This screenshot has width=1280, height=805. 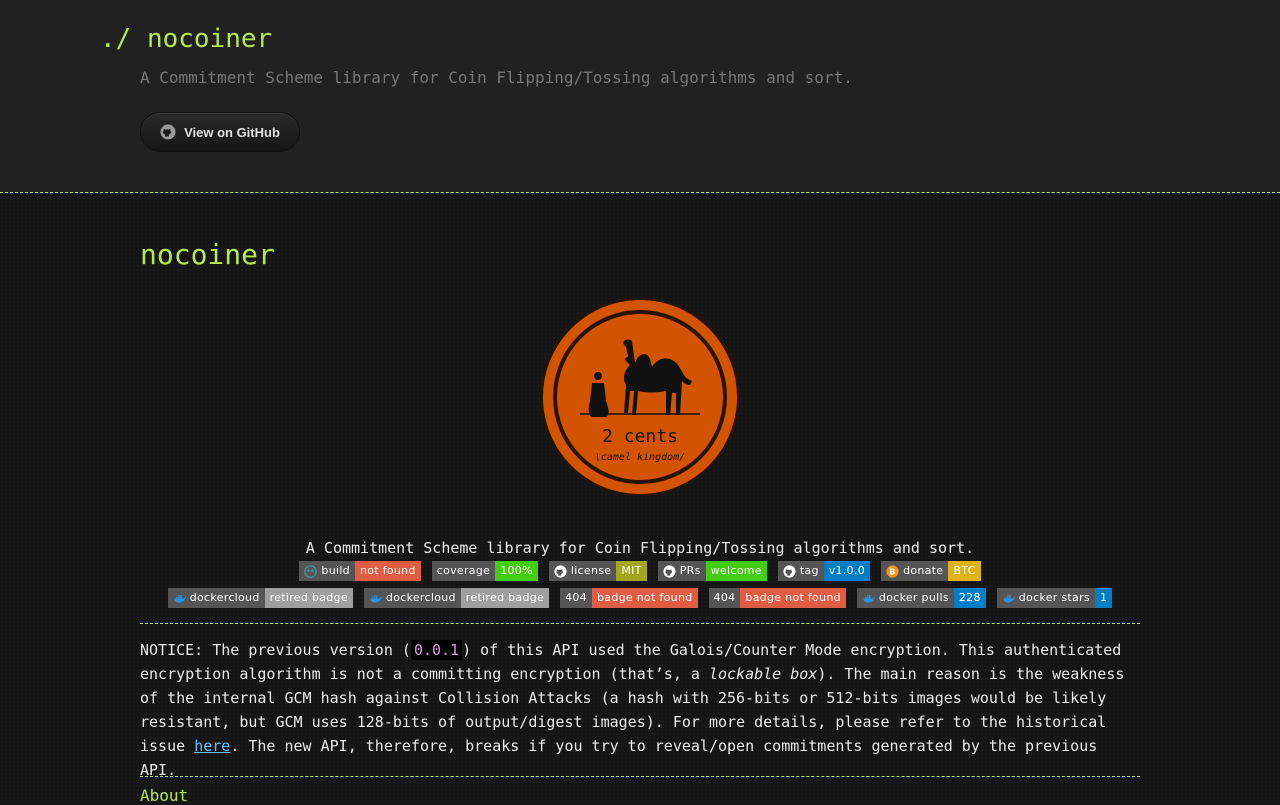 What do you see at coordinates (207, 254) in the screenshot?
I see `page-heading: nocoiner` at bounding box center [207, 254].